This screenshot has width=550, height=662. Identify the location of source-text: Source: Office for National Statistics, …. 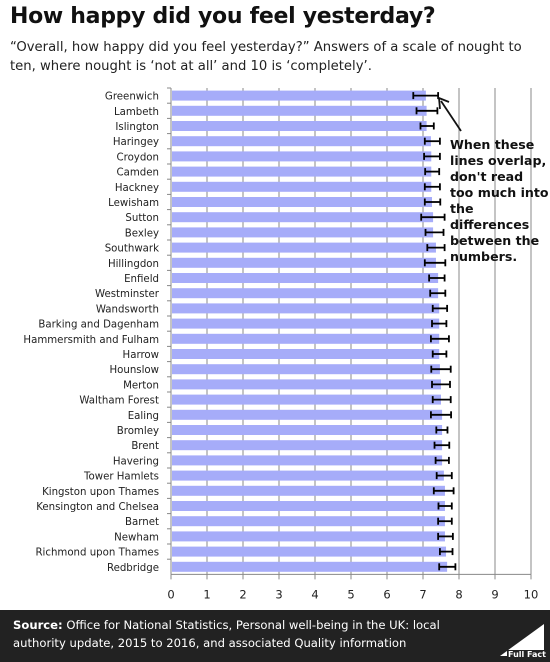
(253, 634).